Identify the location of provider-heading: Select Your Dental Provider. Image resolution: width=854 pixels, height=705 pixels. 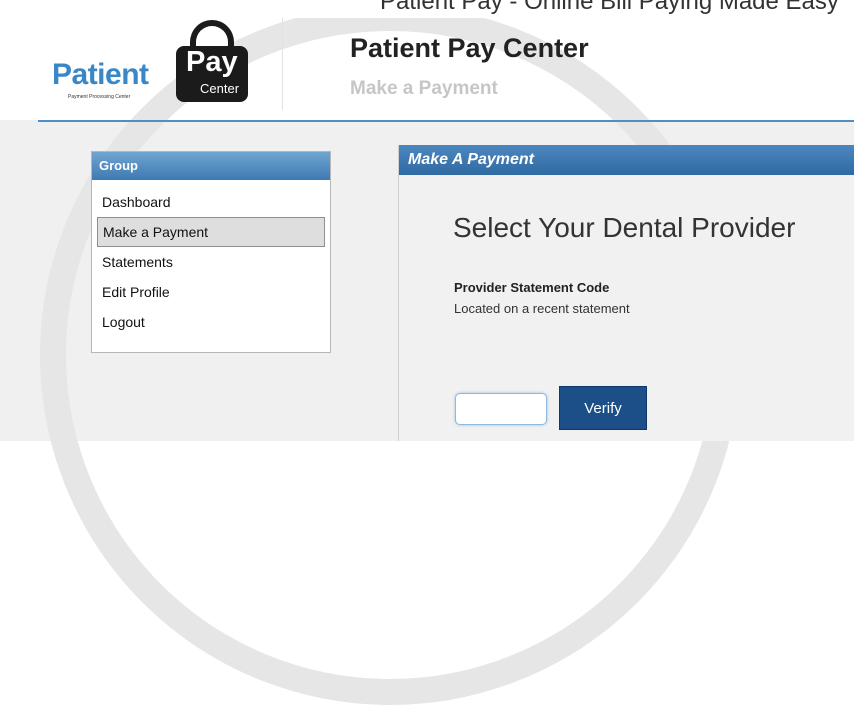
(624, 227).